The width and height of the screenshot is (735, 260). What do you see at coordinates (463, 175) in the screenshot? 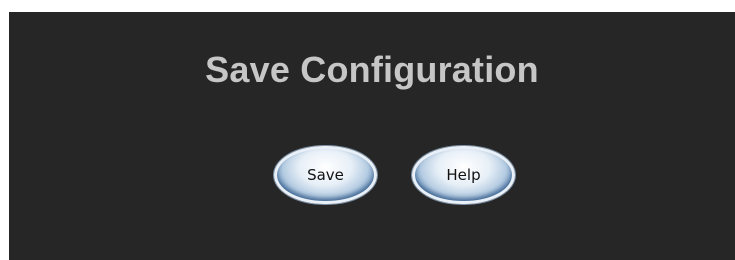
I see `help-button: Help` at bounding box center [463, 175].